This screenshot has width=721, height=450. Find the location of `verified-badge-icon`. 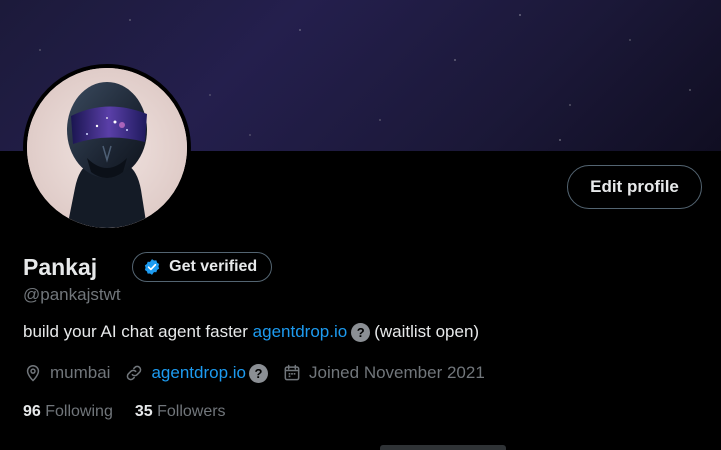

verified-badge-icon is located at coordinates (152, 267).